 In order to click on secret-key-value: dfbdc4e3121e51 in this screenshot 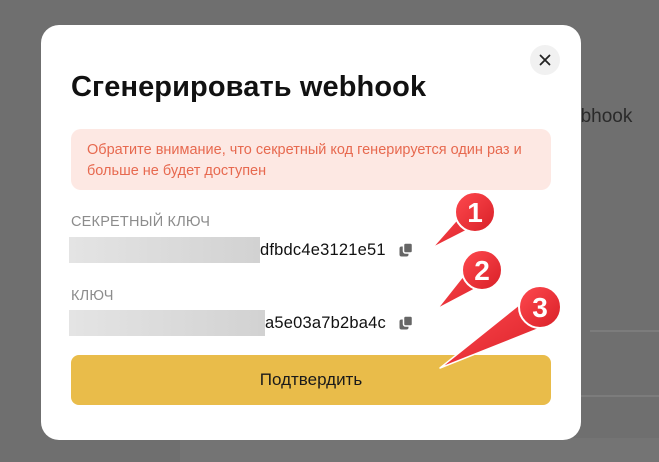, I will do `click(323, 249)`.